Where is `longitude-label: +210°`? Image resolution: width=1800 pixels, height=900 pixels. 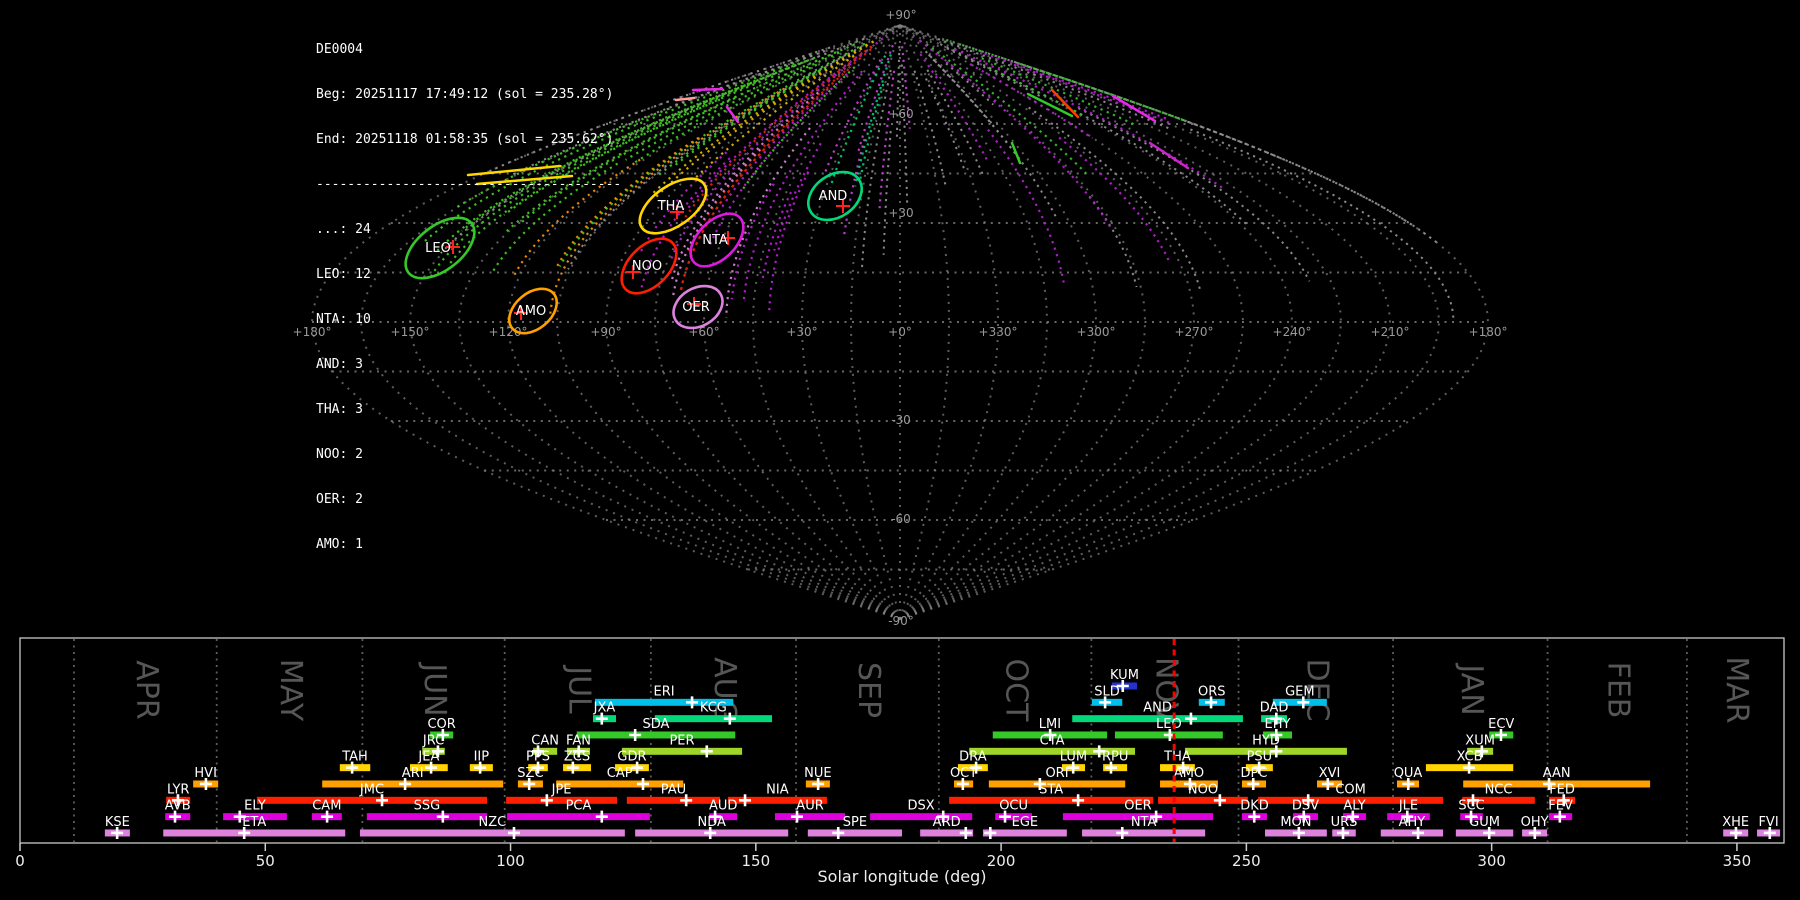
longitude-label: +210° is located at coordinates (1390, 332).